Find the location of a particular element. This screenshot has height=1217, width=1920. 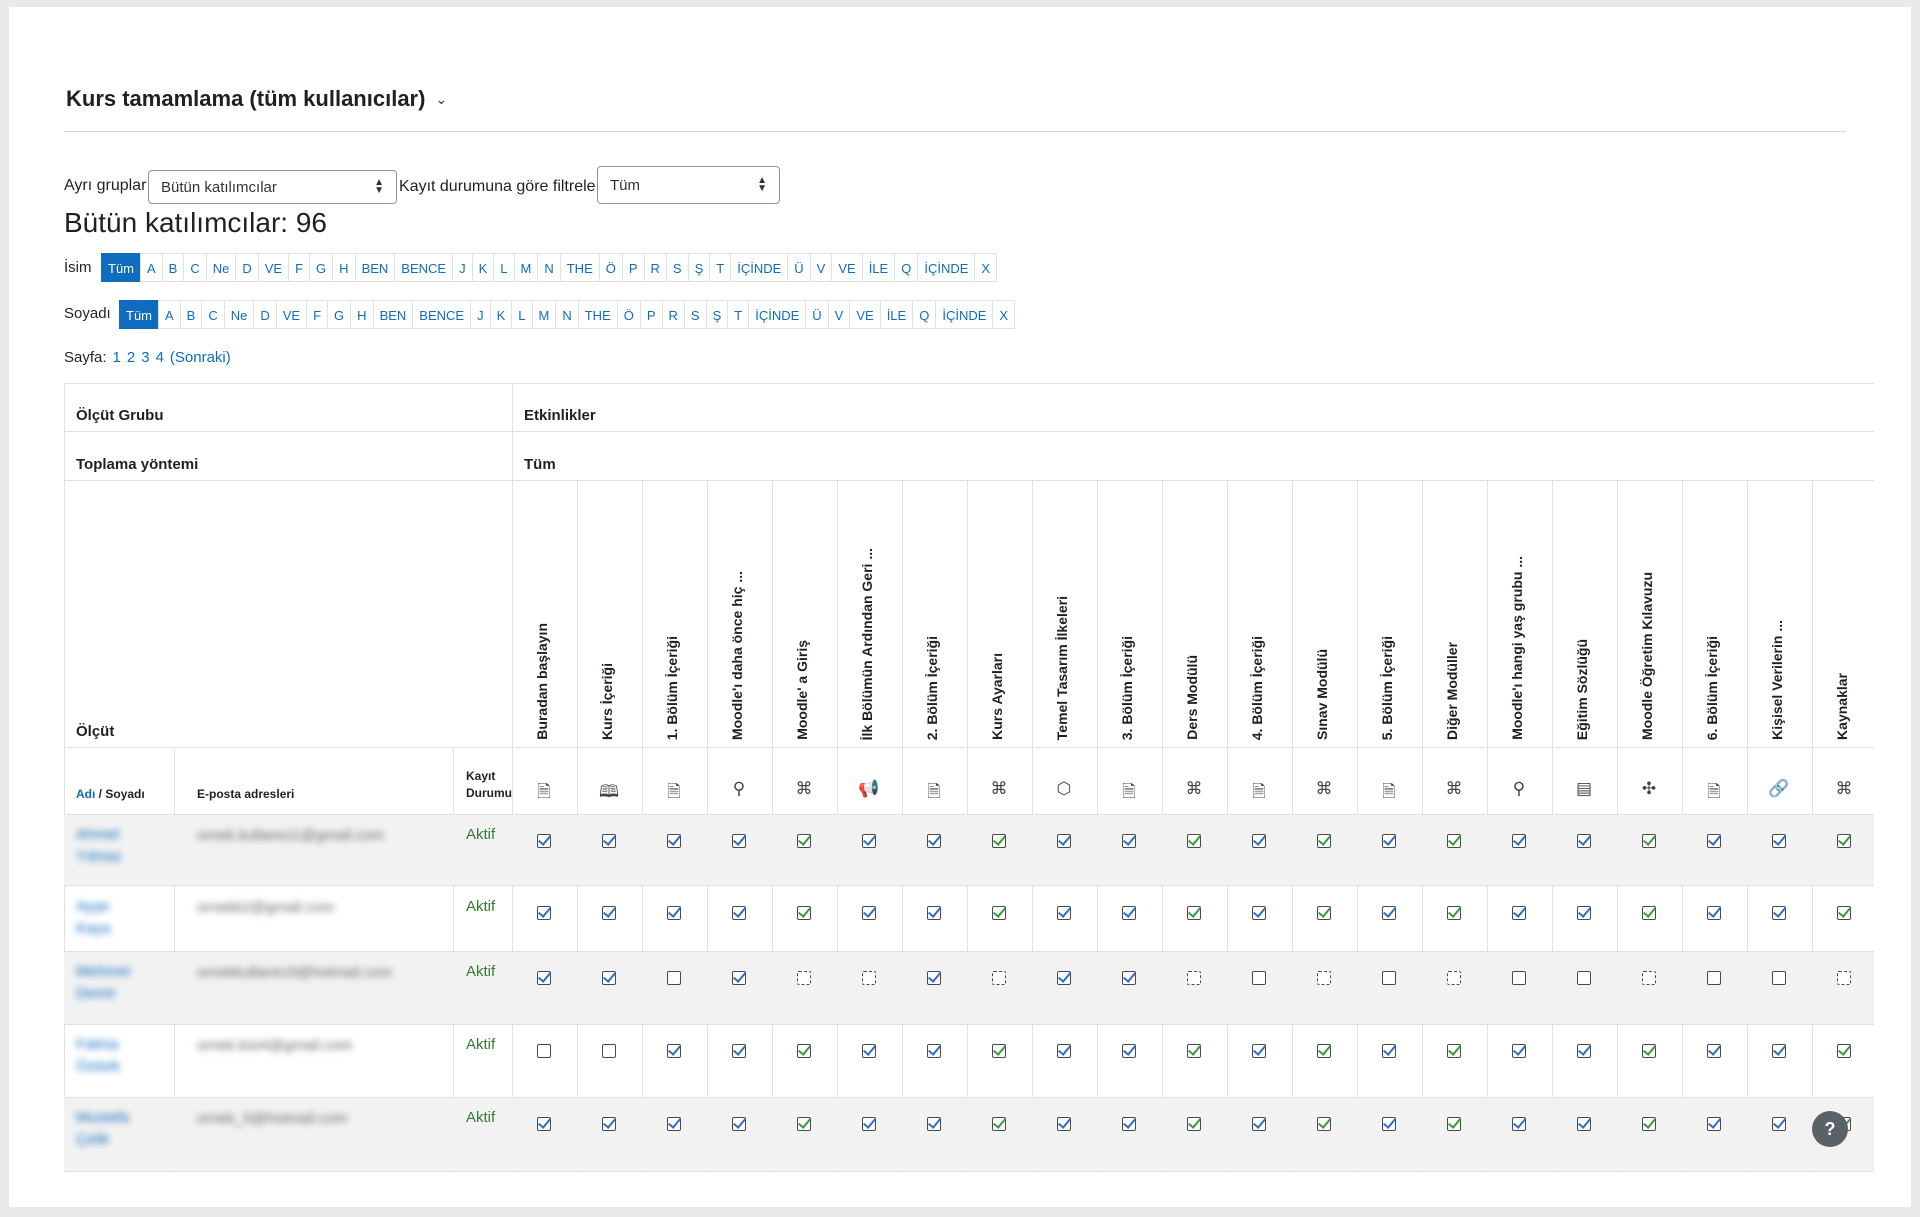

first-initial-button: K is located at coordinates (483, 267).